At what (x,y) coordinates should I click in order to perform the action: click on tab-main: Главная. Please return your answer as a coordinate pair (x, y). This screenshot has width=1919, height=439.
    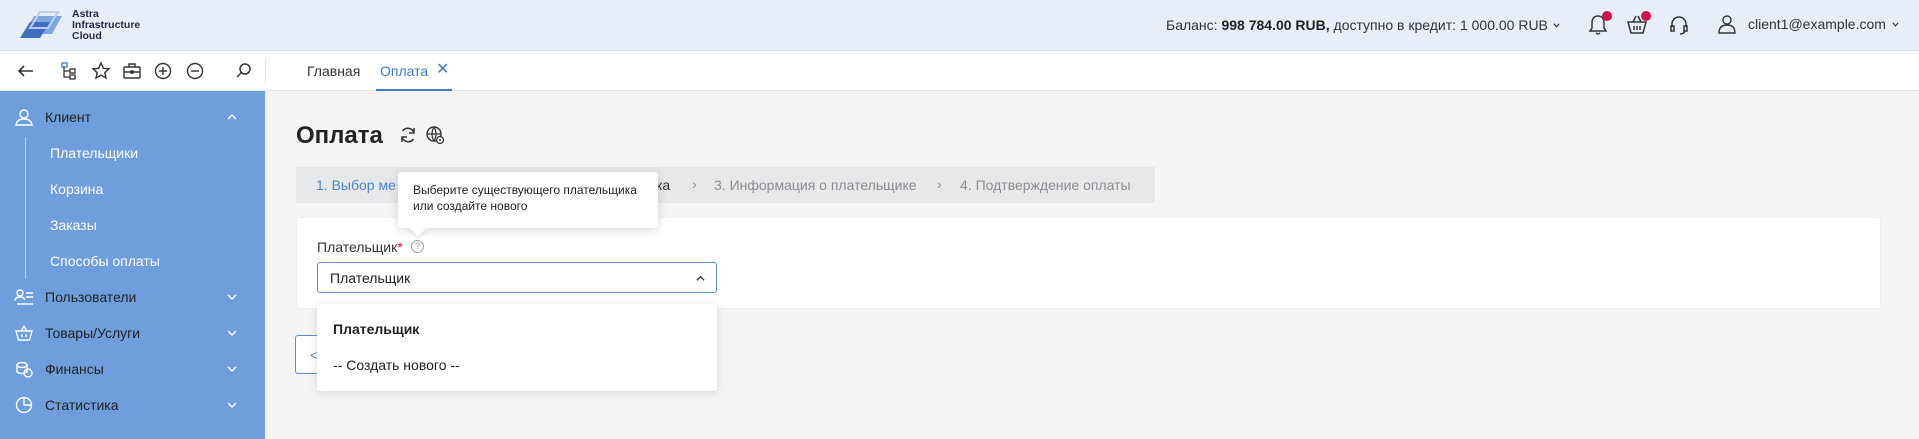
    Looking at the image, I should click on (333, 71).